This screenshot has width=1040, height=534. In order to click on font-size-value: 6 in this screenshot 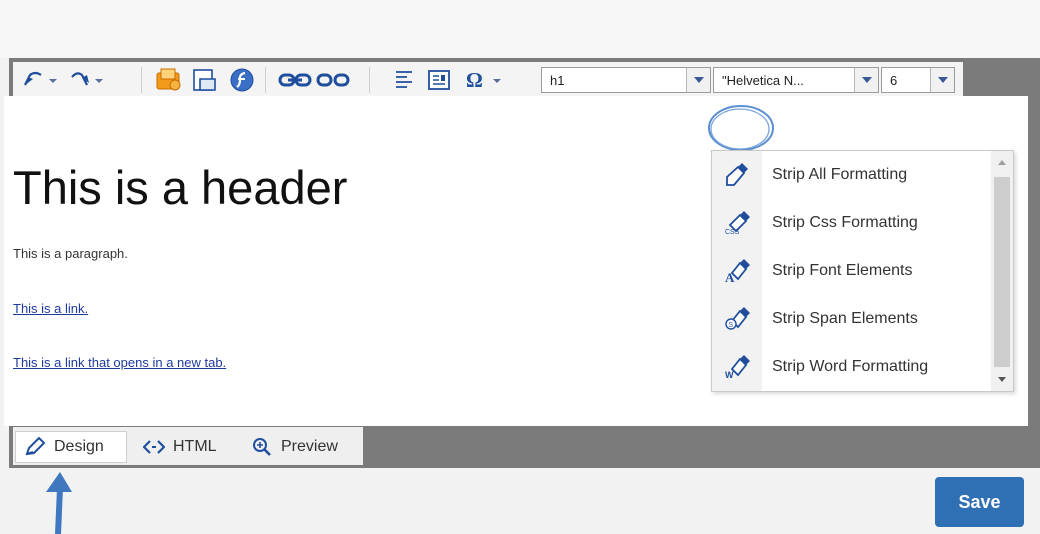, I will do `click(894, 80)`.